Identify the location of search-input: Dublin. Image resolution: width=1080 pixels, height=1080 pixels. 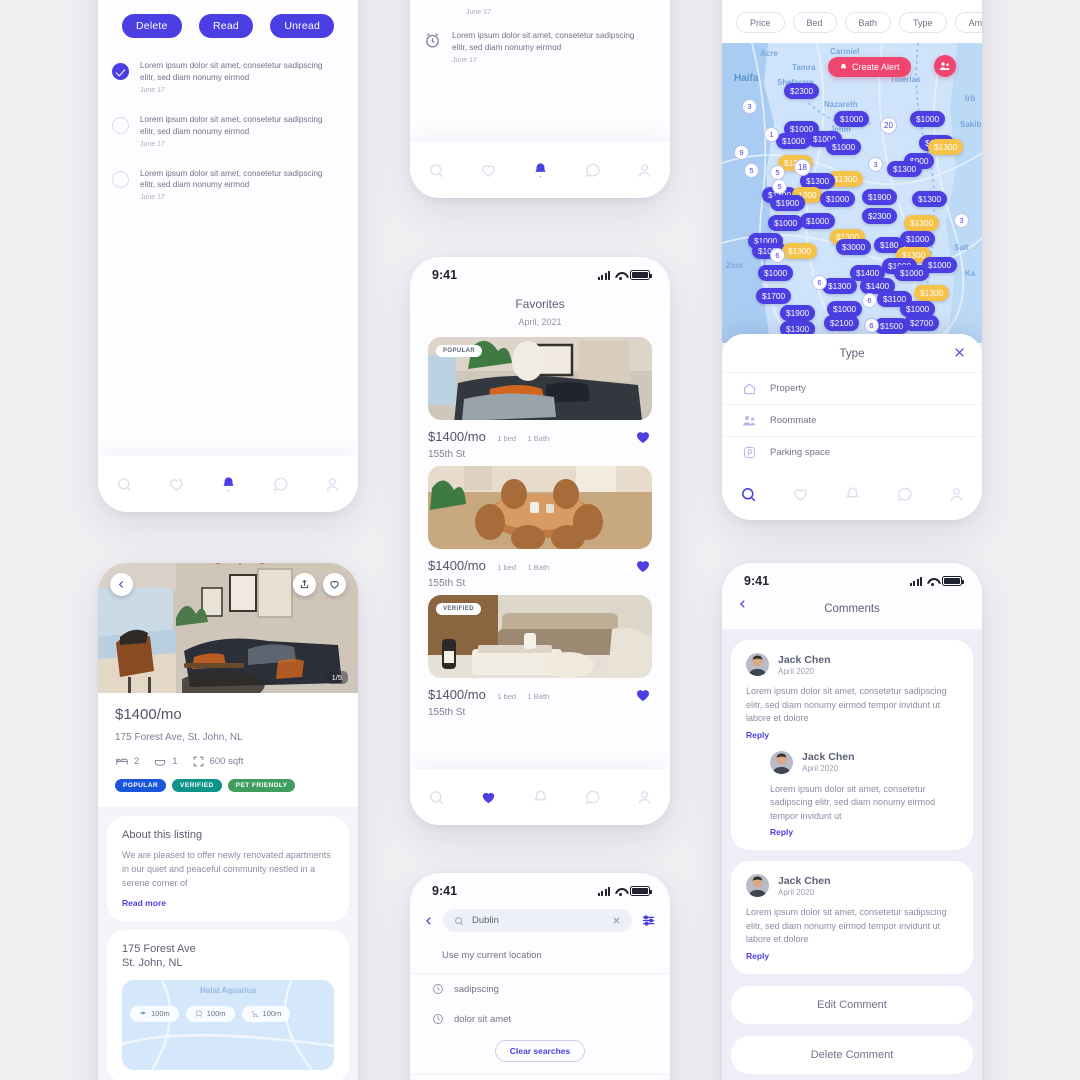
(537, 920).